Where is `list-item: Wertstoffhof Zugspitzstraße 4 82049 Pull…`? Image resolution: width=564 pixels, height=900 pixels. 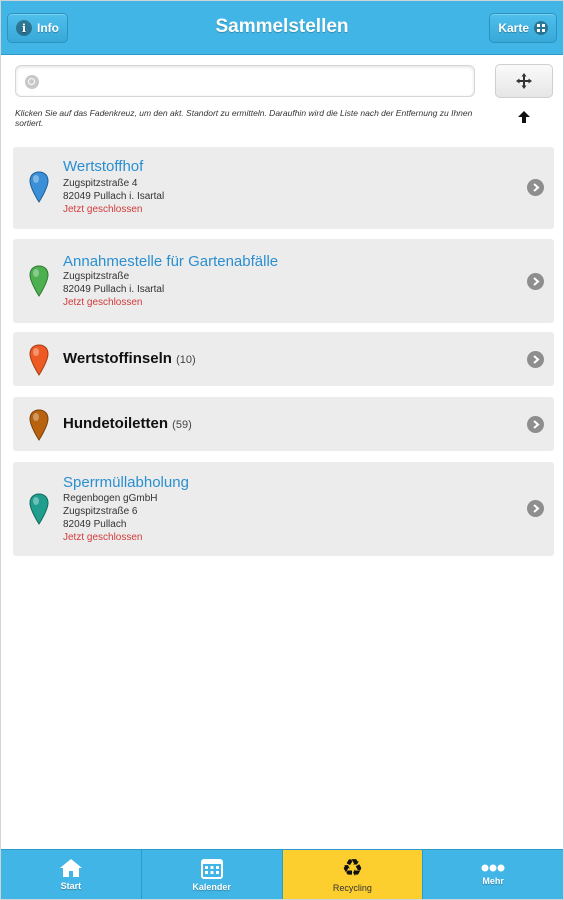
list-item: Wertstoffhof Zugspitzstraße 4 82049 Pull… is located at coordinates (283, 188).